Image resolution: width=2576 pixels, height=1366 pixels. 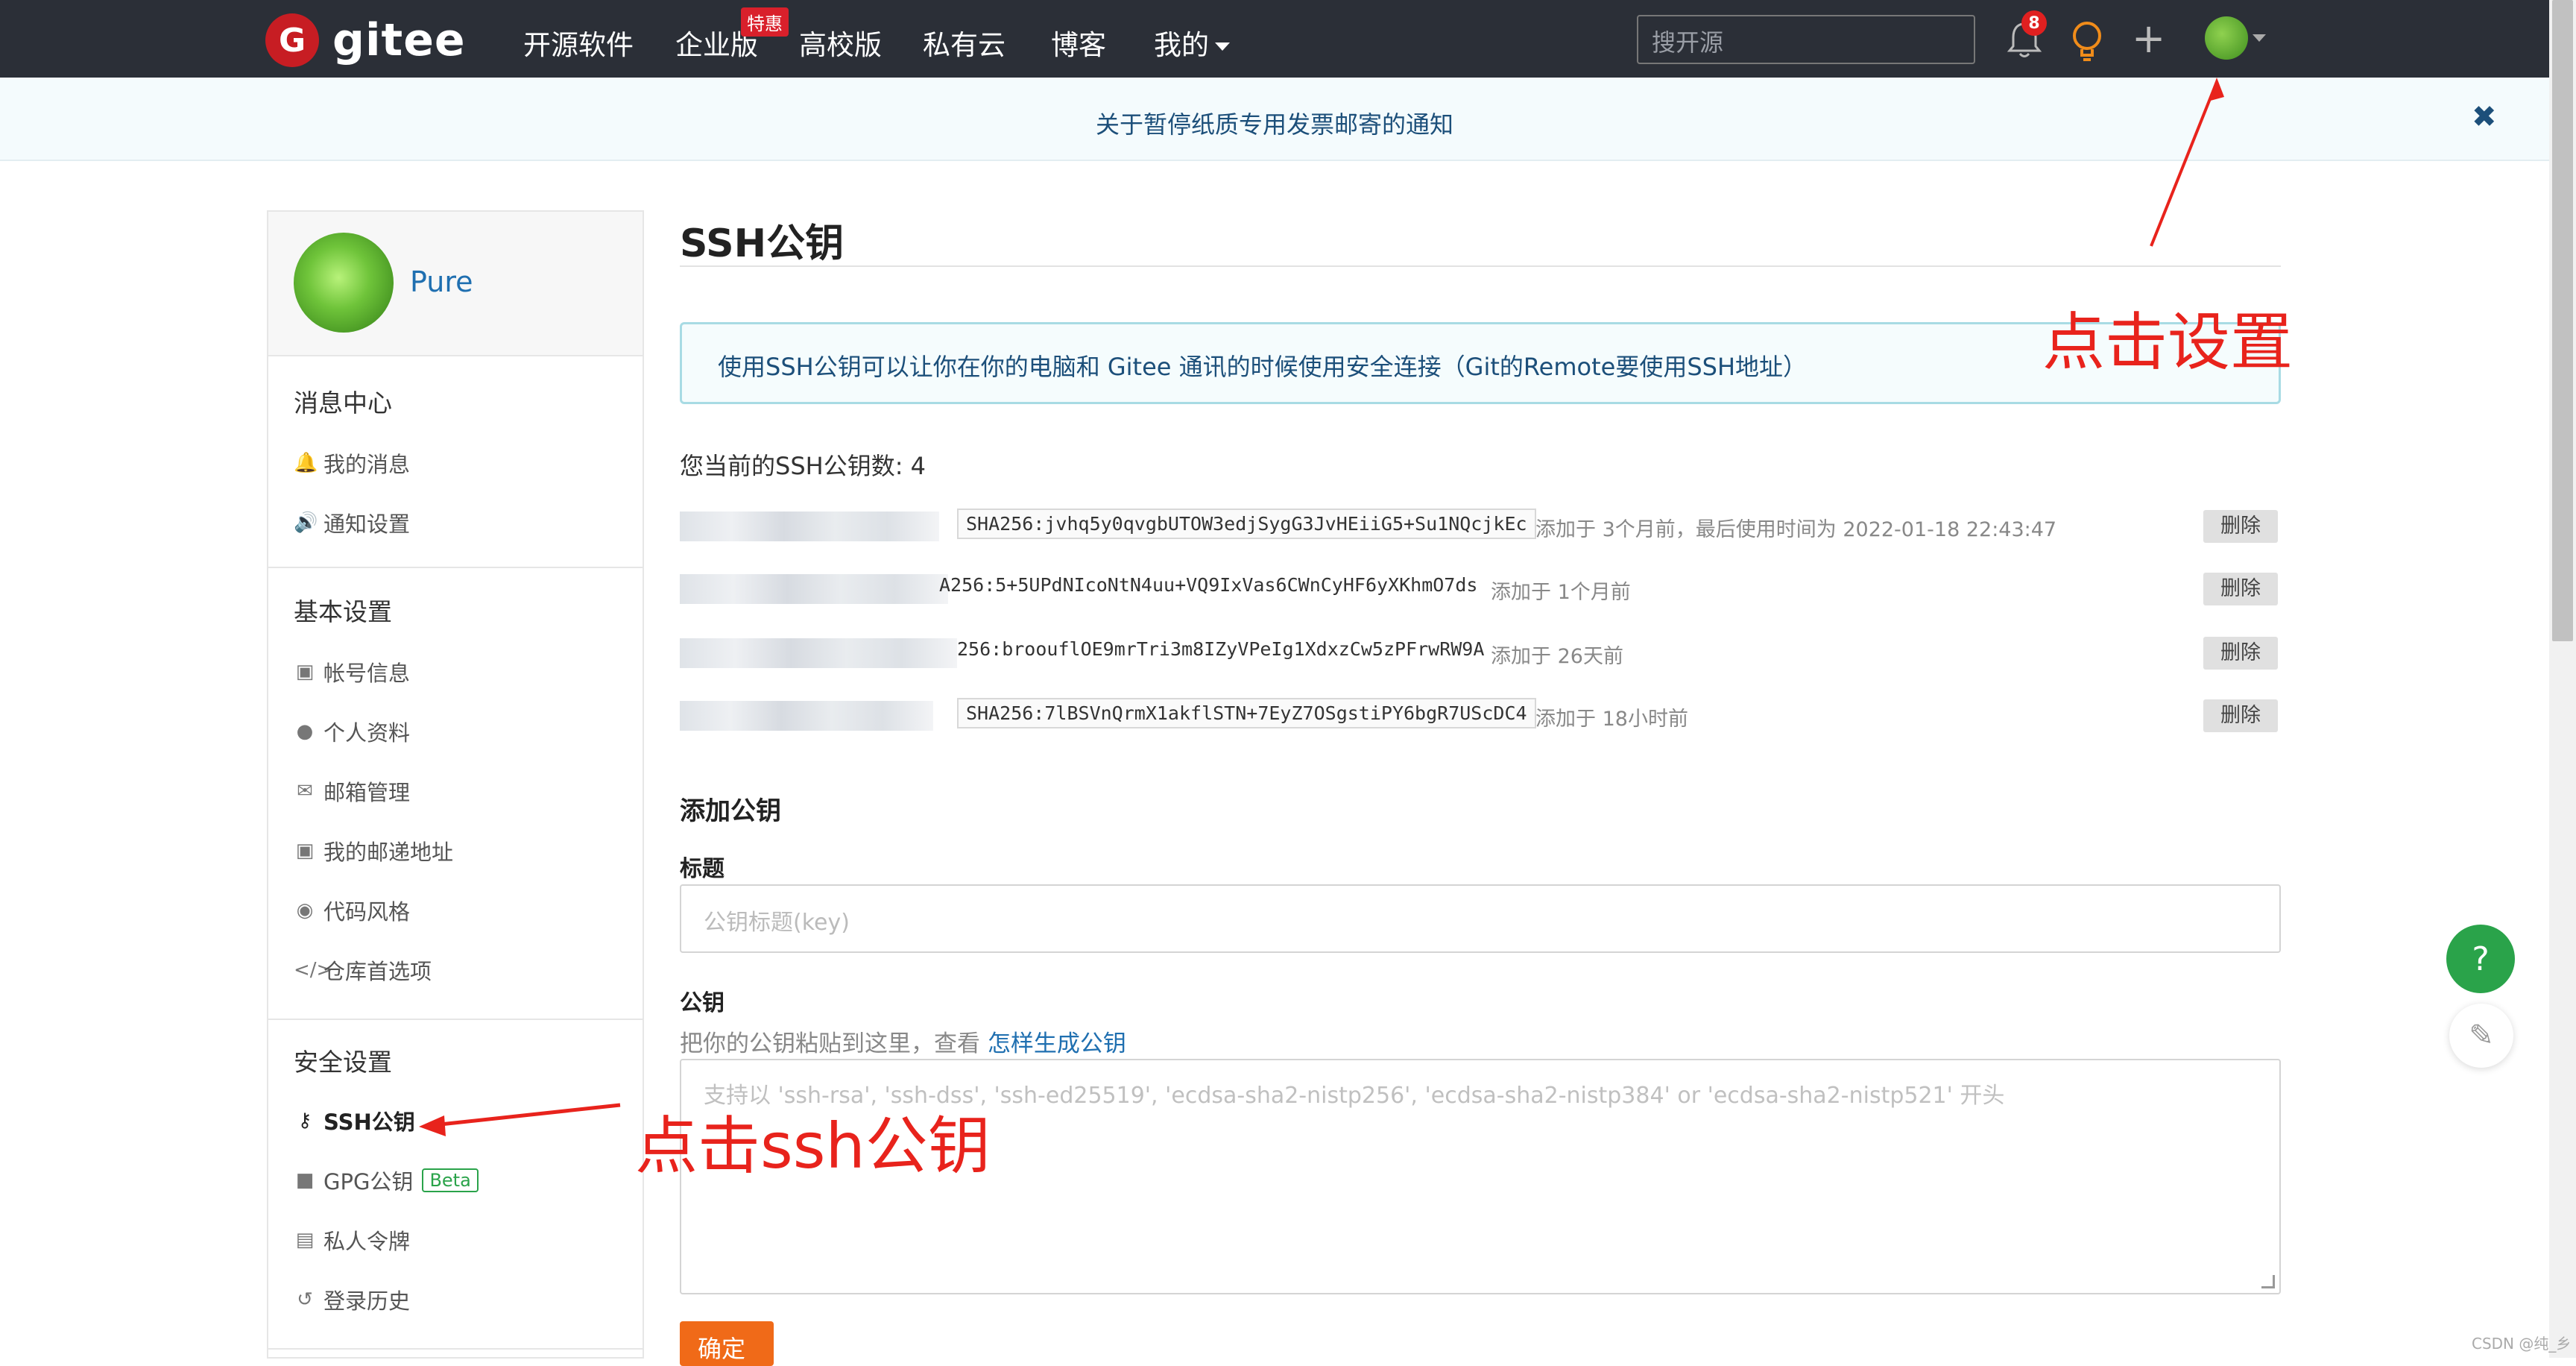 What do you see at coordinates (368, 1182) in the screenshot?
I see `sidebar-item-label: GPG公钥` at bounding box center [368, 1182].